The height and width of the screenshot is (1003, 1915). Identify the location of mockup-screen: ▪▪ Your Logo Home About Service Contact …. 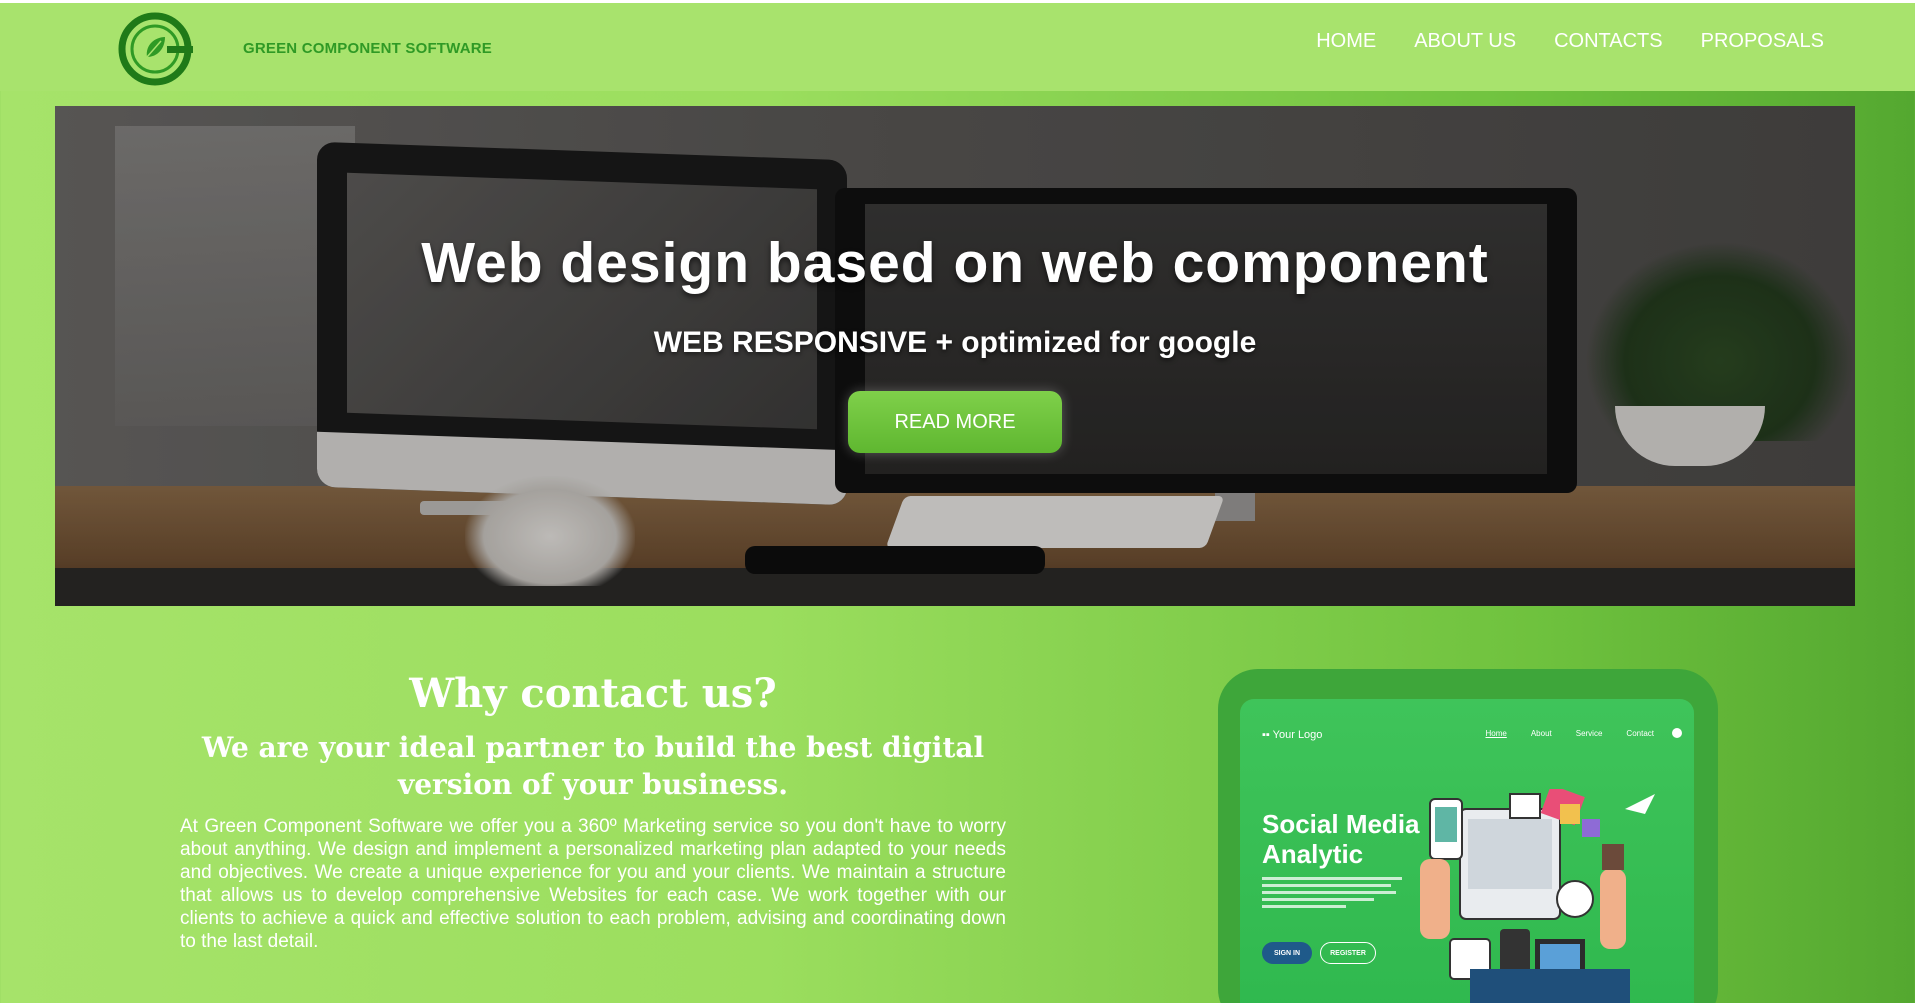
(1467, 851).